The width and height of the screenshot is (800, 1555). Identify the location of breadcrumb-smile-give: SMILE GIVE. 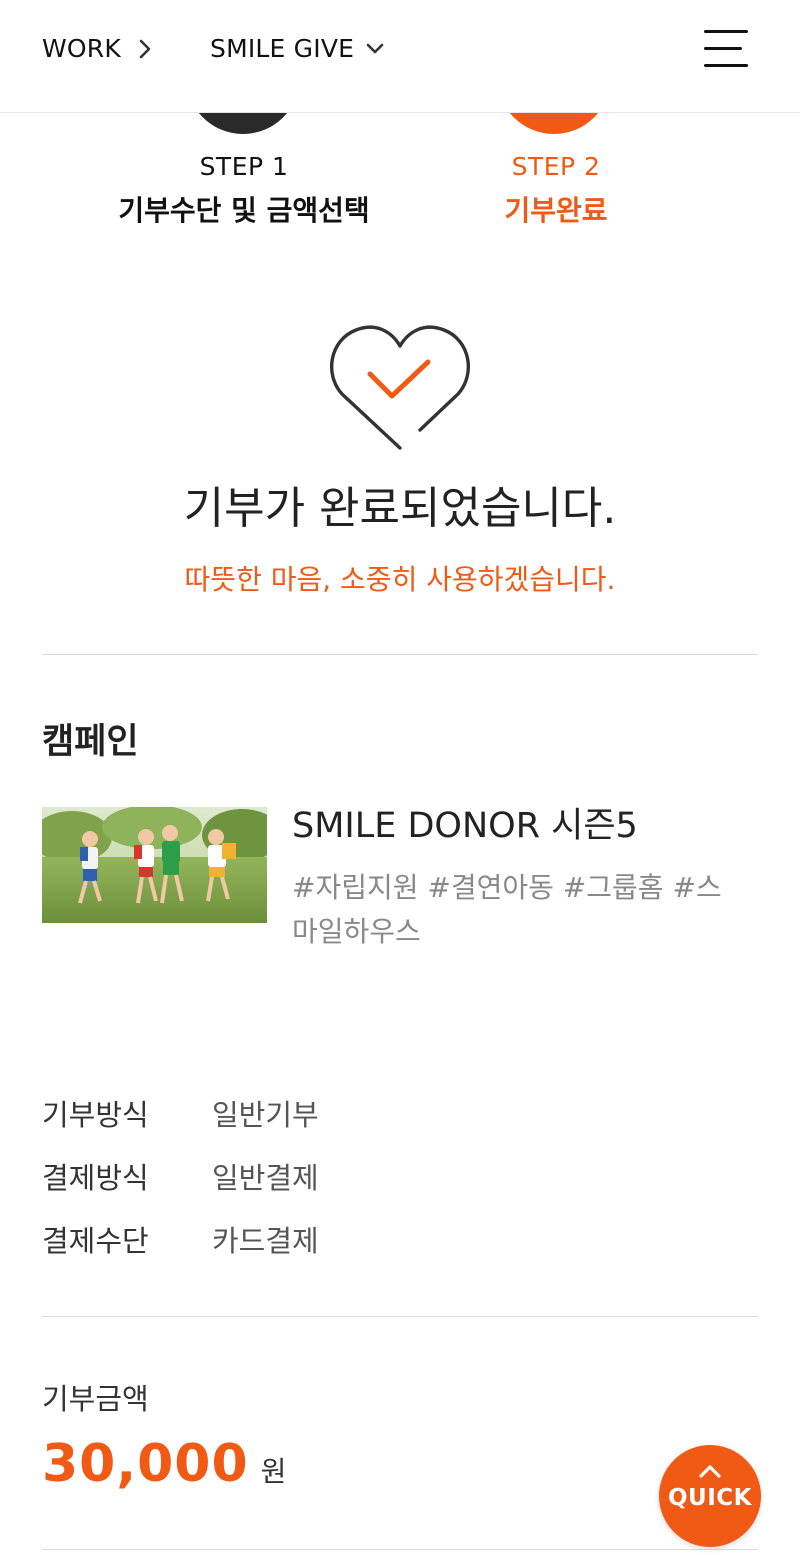
(297, 48).